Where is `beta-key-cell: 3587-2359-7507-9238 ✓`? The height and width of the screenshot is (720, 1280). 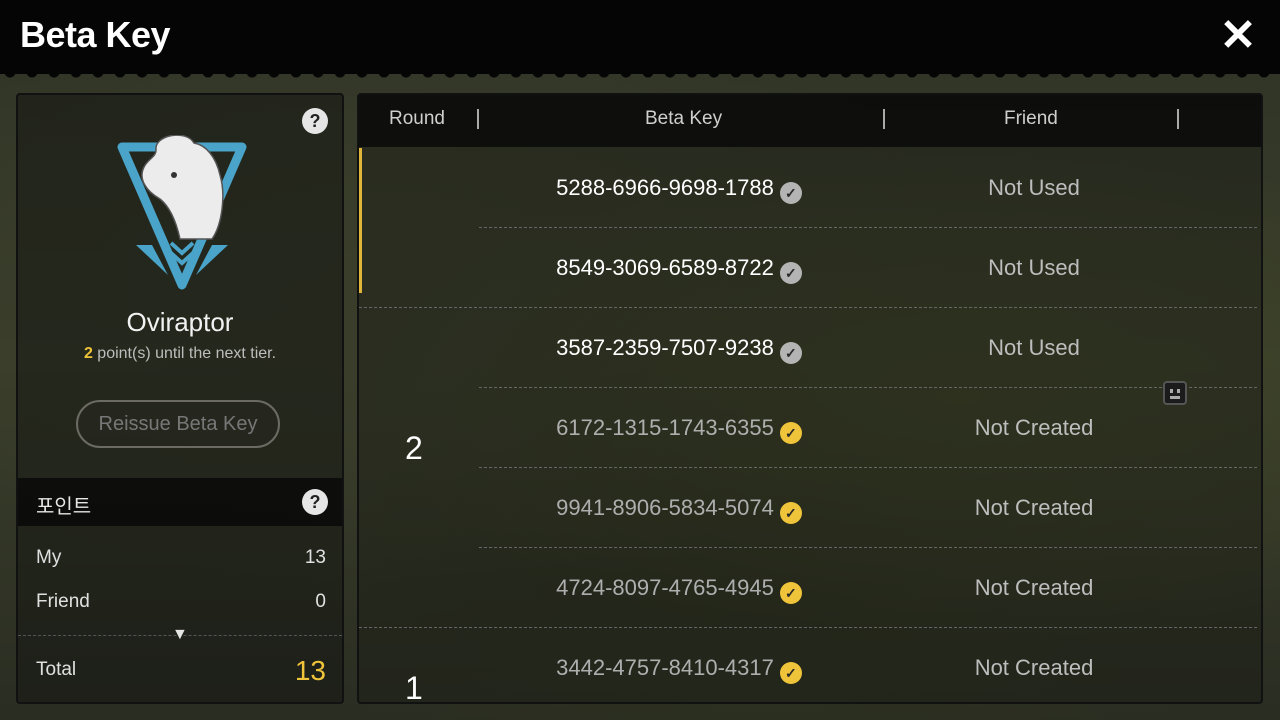 beta-key-cell: 3587-2359-7507-9238 ✓ is located at coordinates (679, 349).